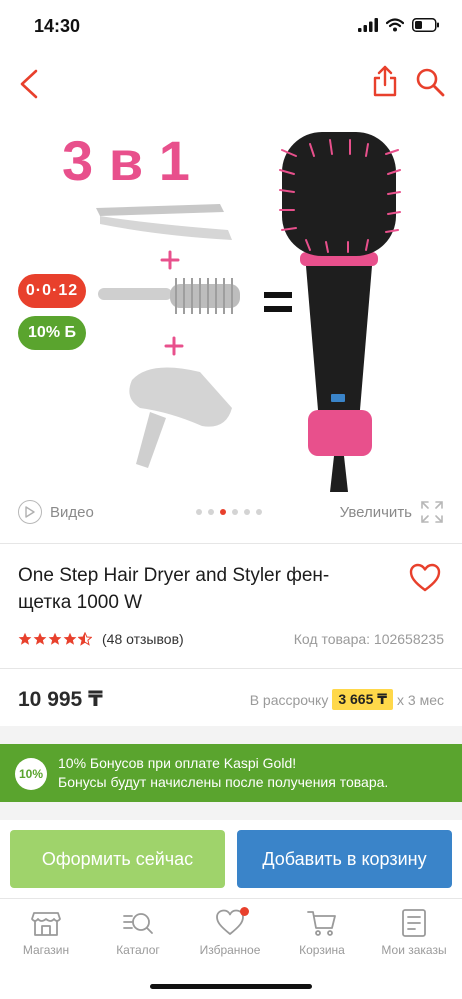 The width and height of the screenshot is (462, 999). I want to click on installment-suffix: х 3 мес, so click(420, 699).